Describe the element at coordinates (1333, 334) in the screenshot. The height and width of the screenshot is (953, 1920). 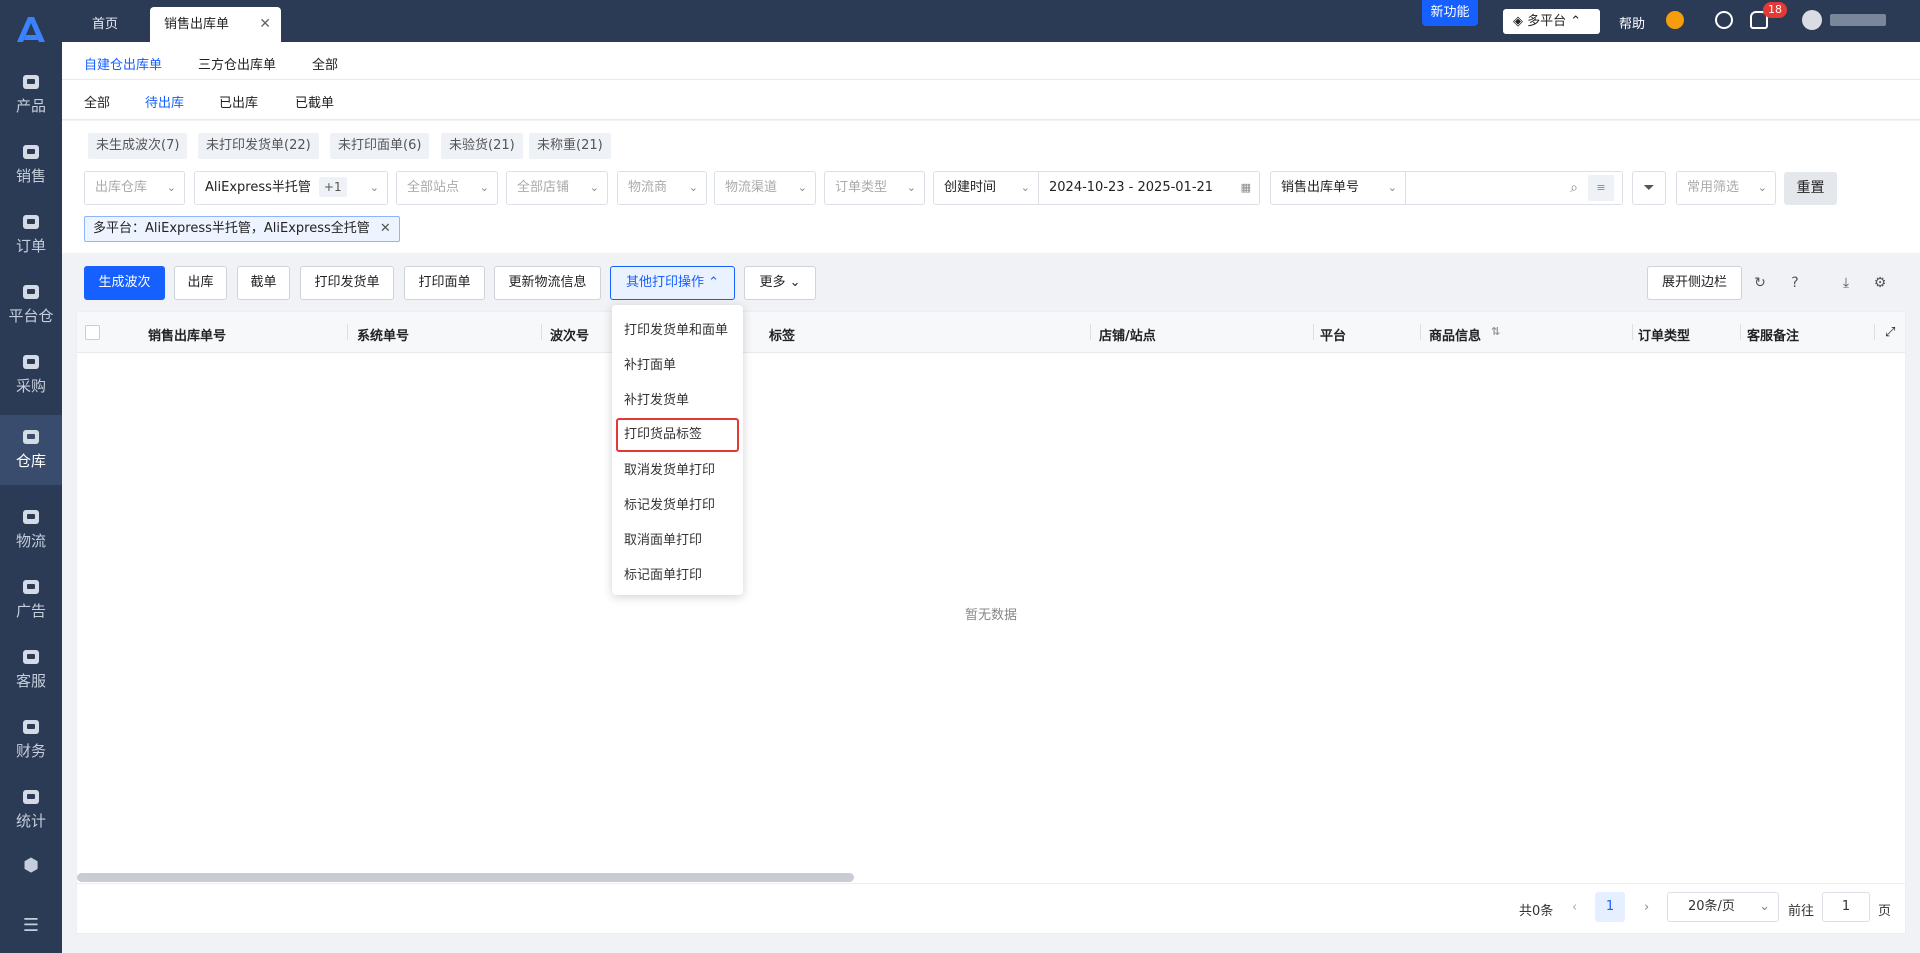
I see `column-header: 平台` at that location.